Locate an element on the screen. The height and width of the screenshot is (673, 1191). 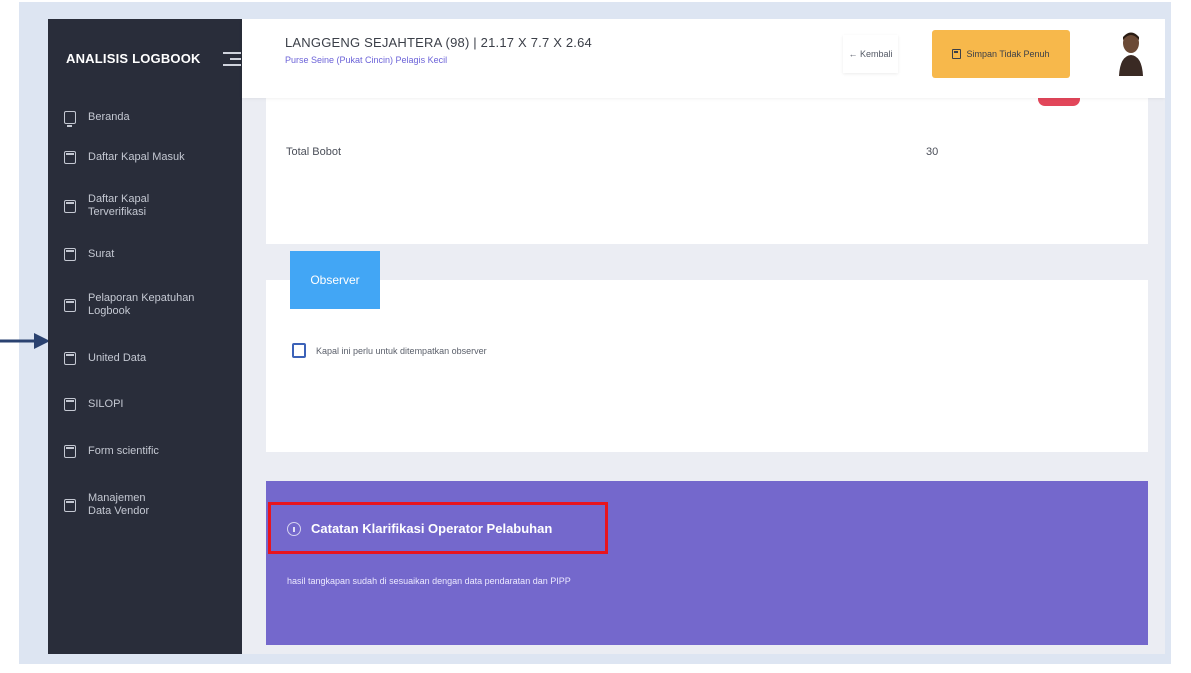
sidebar-item-label: Daftar Kapal Masuk is located at coordinates (136, 156).